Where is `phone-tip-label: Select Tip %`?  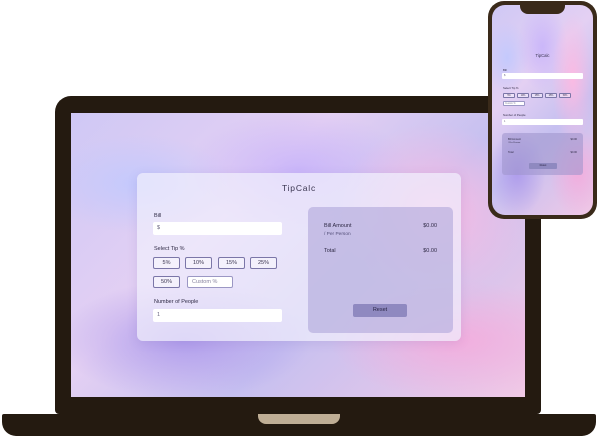
phone-tip-label: Select Tip % is located at coordinates (511, 88).